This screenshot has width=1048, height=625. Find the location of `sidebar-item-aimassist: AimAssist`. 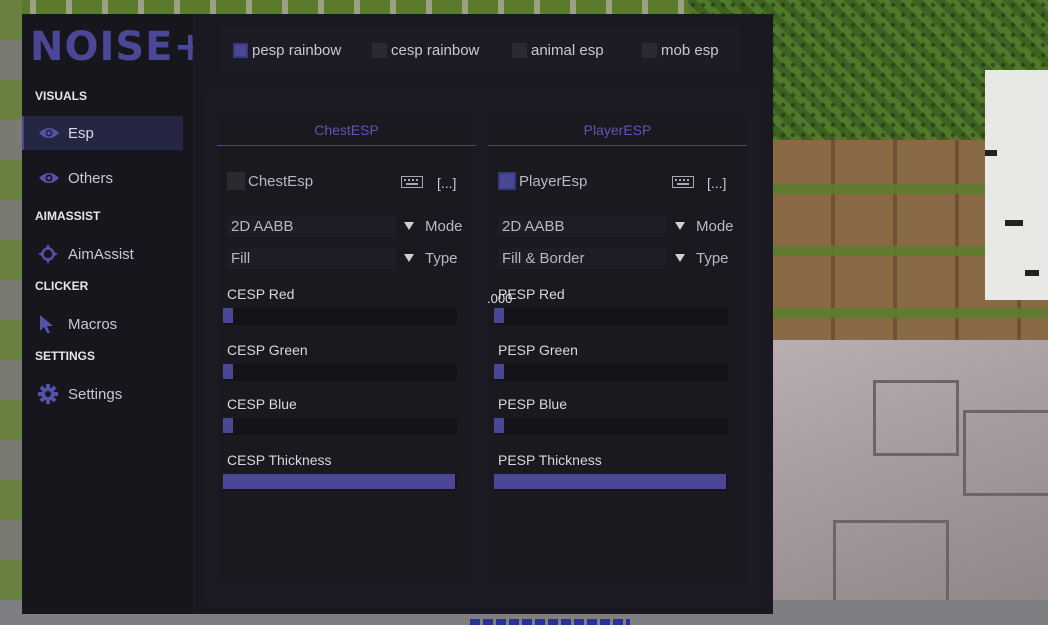

sidebar-item-aimassist: AimAssist is located at coordinates (103, 254).